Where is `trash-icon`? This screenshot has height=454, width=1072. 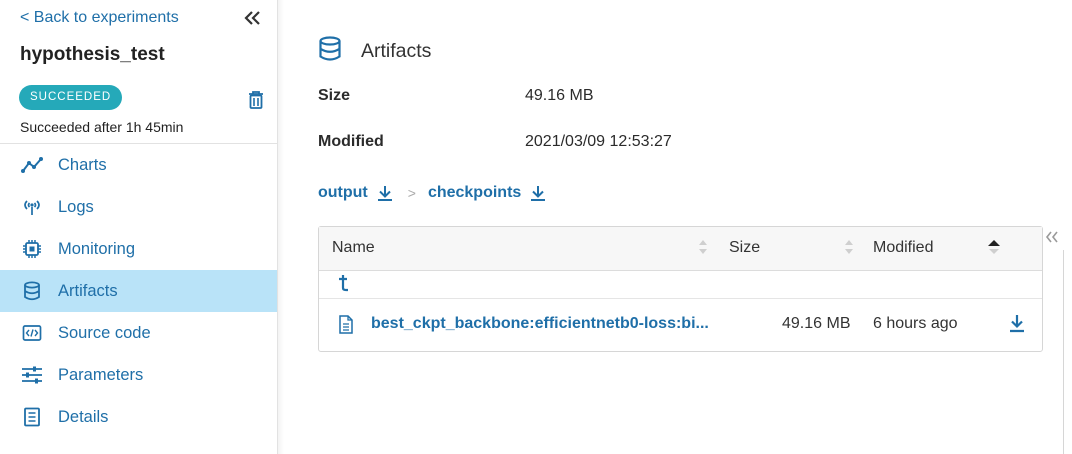 trash-icon is located at coordinates (256, 100).